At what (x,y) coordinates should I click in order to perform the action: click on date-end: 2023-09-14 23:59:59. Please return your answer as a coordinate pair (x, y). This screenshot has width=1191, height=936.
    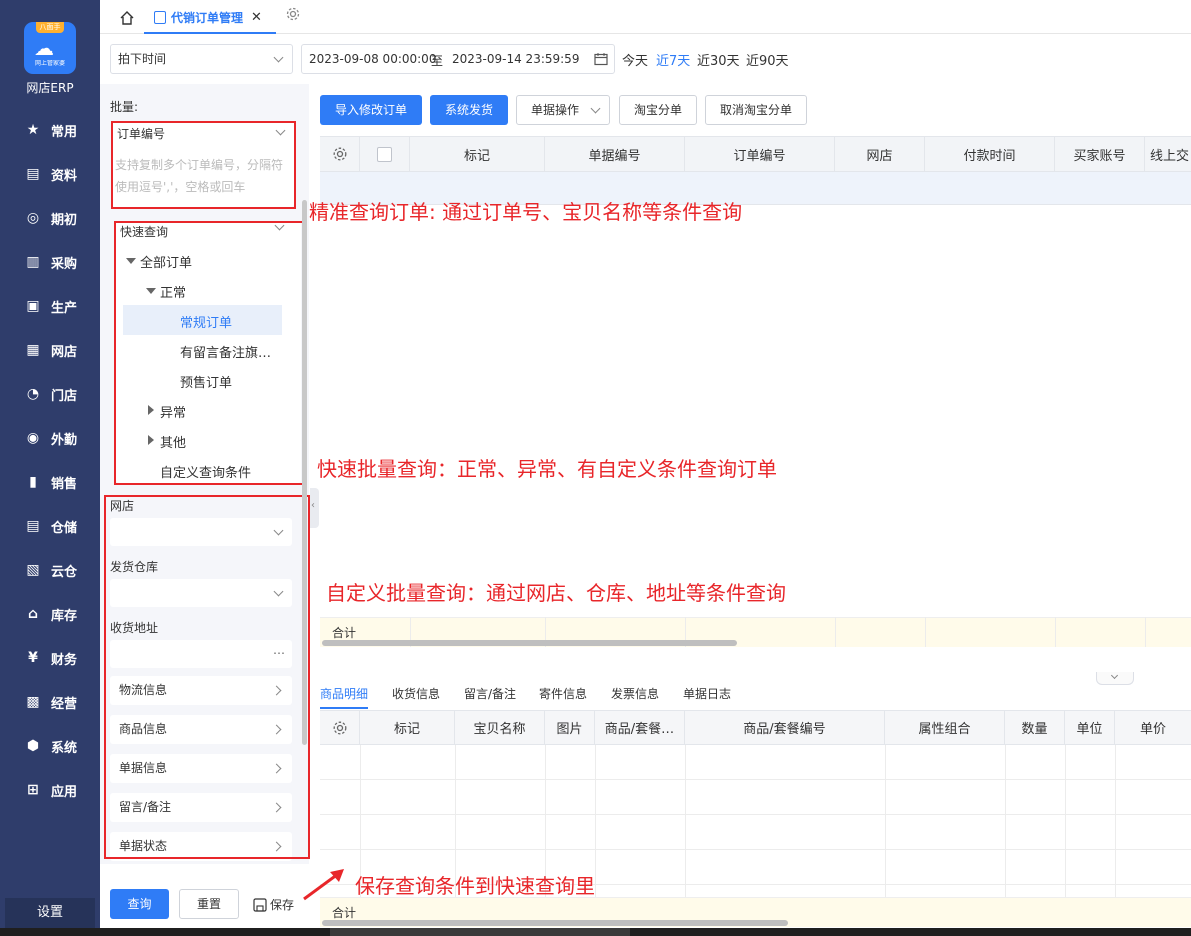
    Looking at the image, I should click on (515, 59).